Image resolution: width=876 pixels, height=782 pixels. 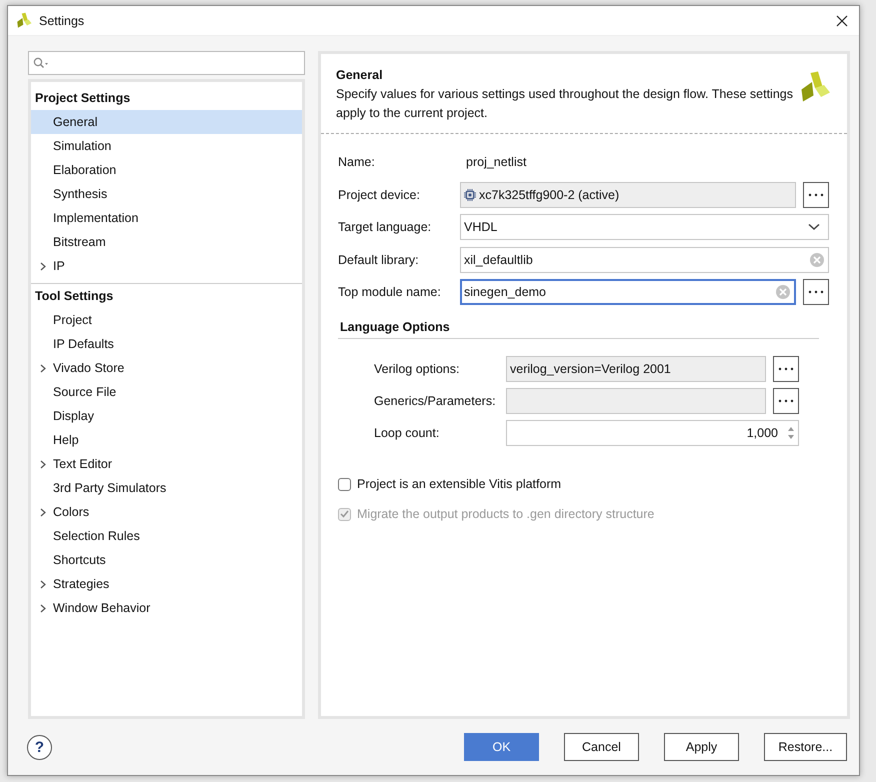 What do you see at coordinates (166, 488) in the screenshot?
I see `tree-item: 3rd Party Simulators` at bounding box center [166, 488].